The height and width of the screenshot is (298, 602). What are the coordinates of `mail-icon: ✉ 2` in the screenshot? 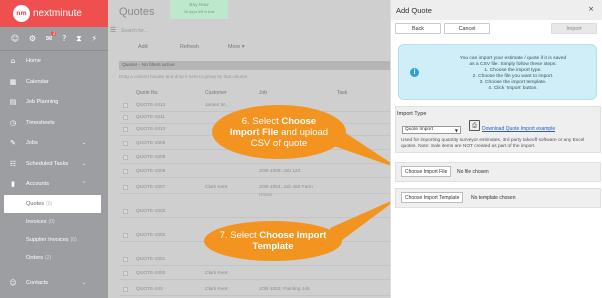 It's located at (51, 37).